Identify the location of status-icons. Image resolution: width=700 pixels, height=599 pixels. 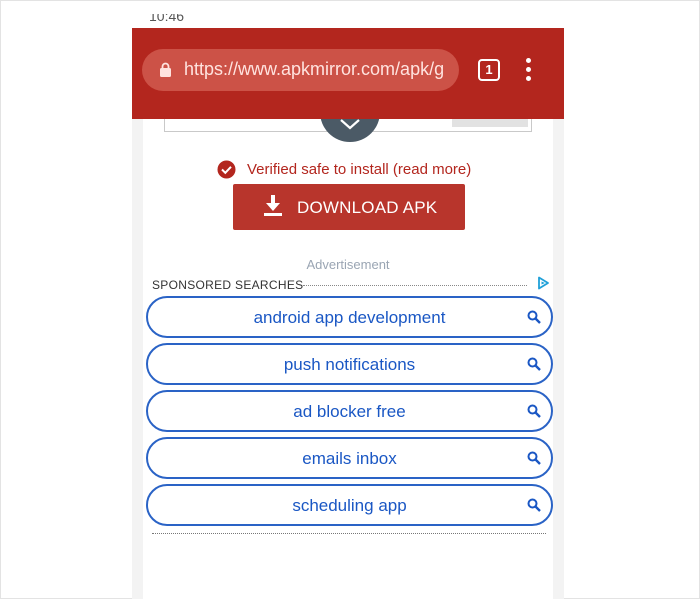
(534, 22).